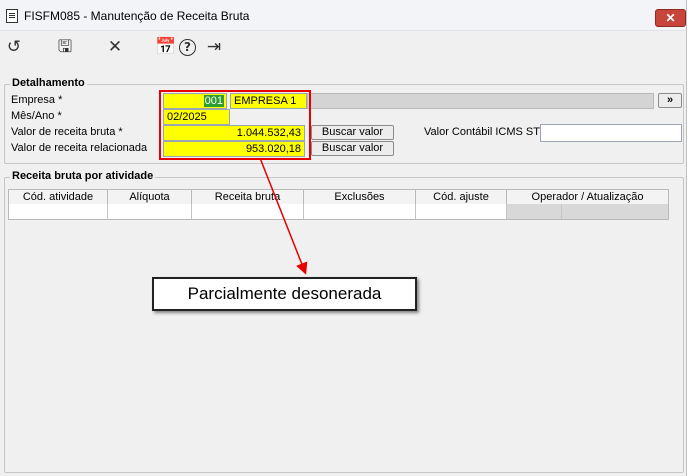 The image size is (692, 476). I want to click on annotation-callout: Parcialmente desonerada, so click(284, 294).